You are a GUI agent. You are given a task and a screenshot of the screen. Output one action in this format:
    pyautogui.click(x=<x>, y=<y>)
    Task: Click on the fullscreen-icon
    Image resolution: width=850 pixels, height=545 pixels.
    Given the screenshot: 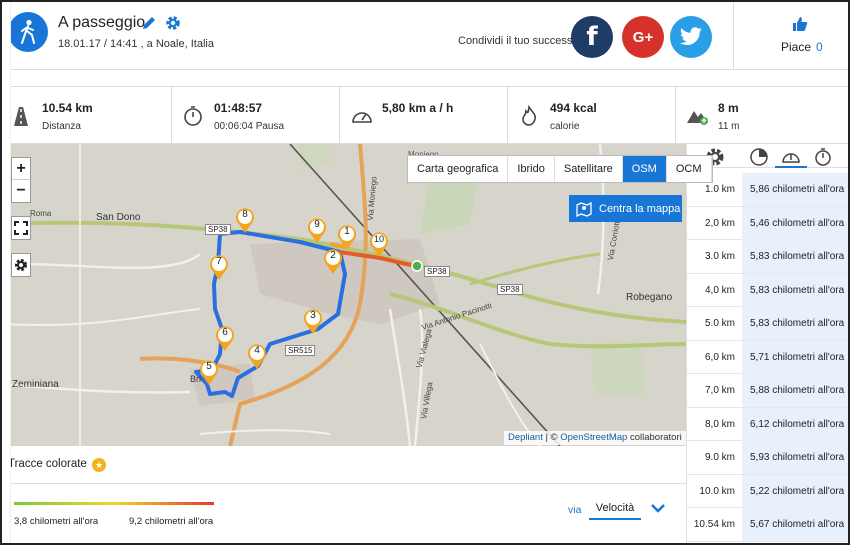 What is the action you would take?
    pyautogui.click(x=21, y=228)
    